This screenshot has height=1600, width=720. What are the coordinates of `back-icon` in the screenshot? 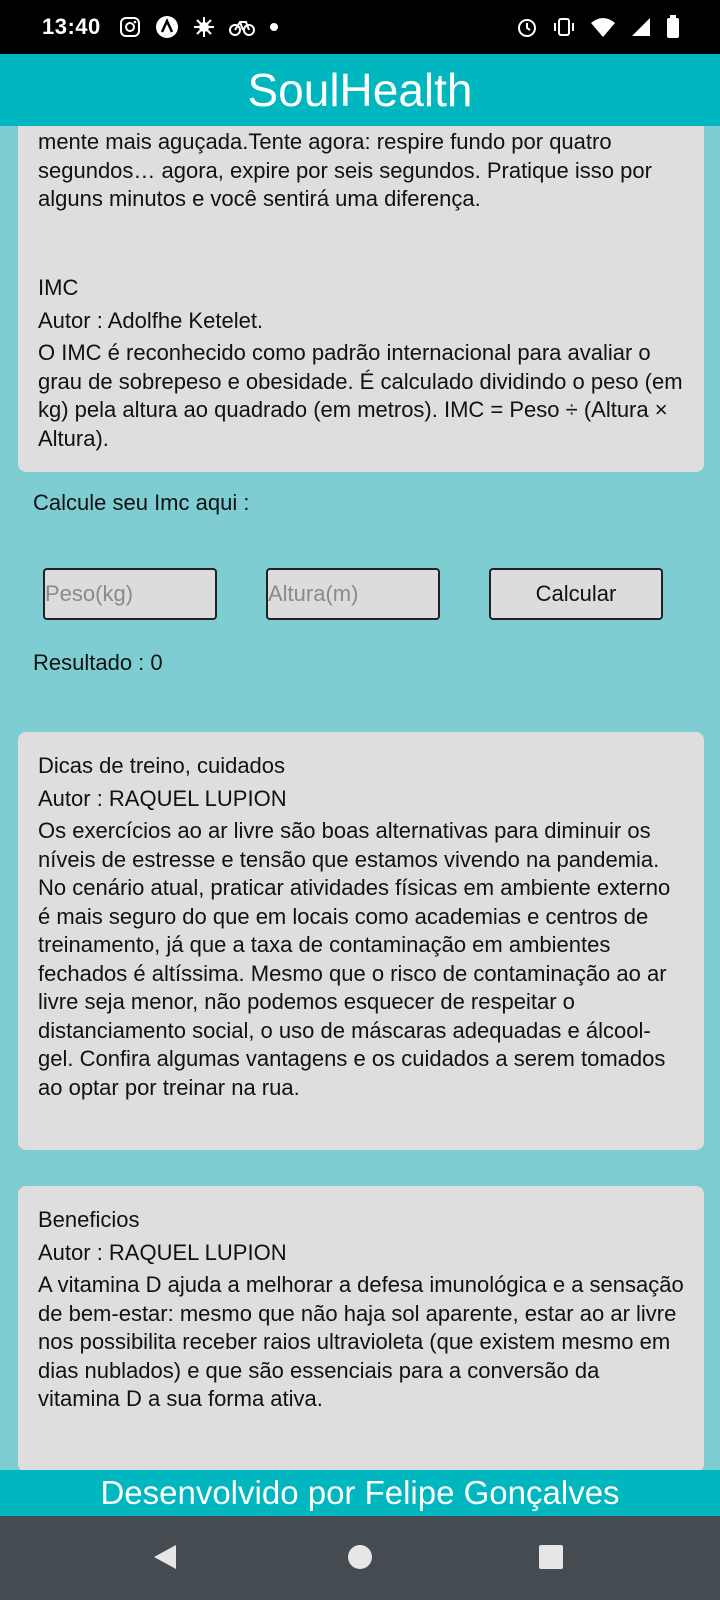 It's located at (165, 1559).